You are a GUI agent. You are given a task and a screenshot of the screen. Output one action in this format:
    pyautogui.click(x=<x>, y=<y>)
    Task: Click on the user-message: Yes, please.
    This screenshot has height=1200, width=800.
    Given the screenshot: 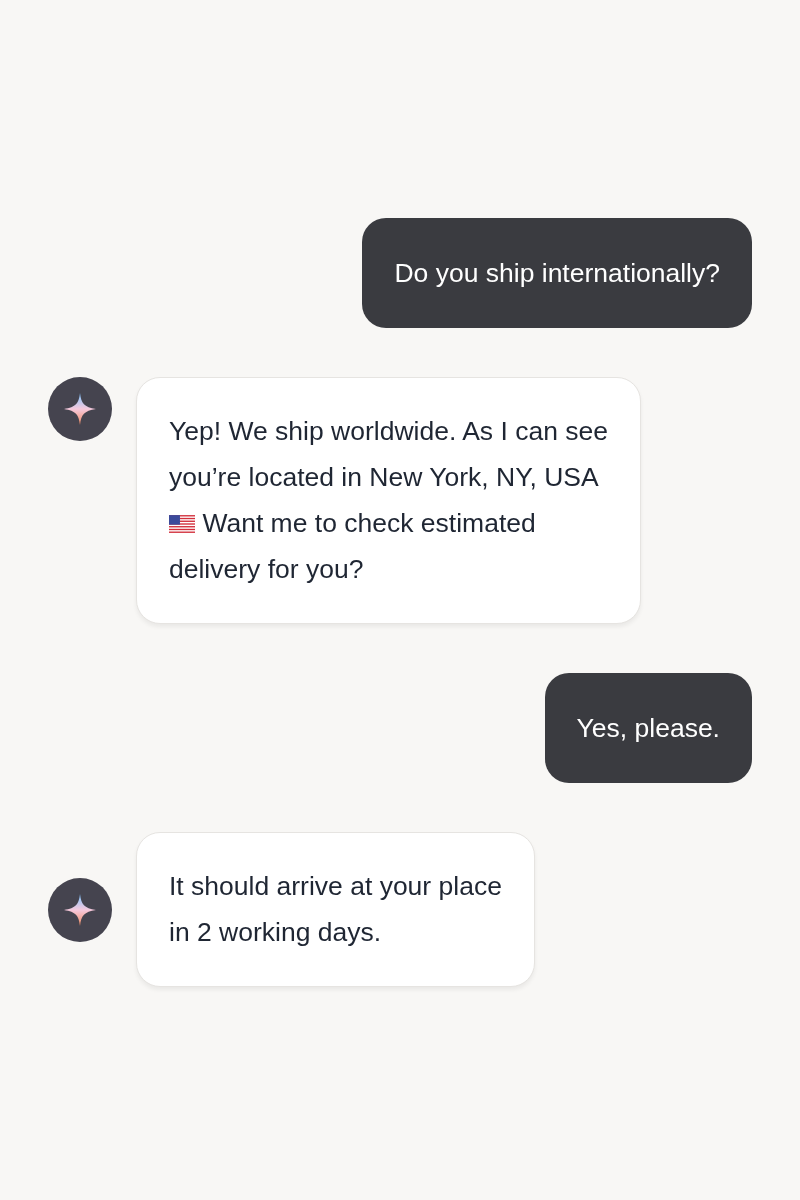 What is the action you would take?
    pyautogui.click(x=648, y=728)
    